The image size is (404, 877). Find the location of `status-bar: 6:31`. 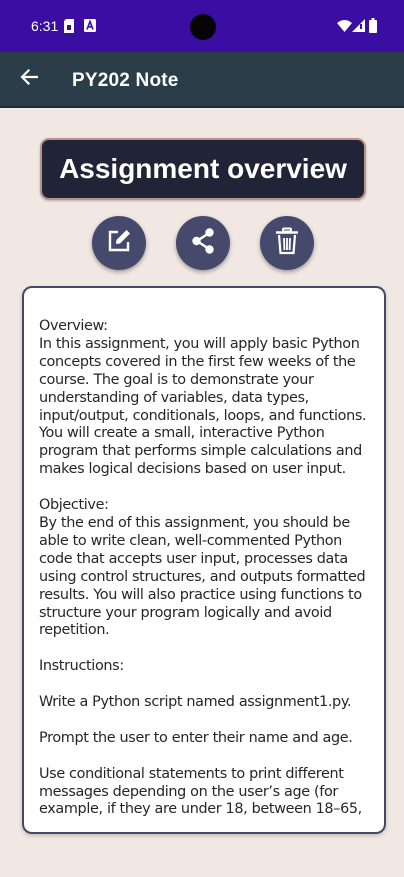

status-bar: 6:31 is located at coordinates (202, 26).